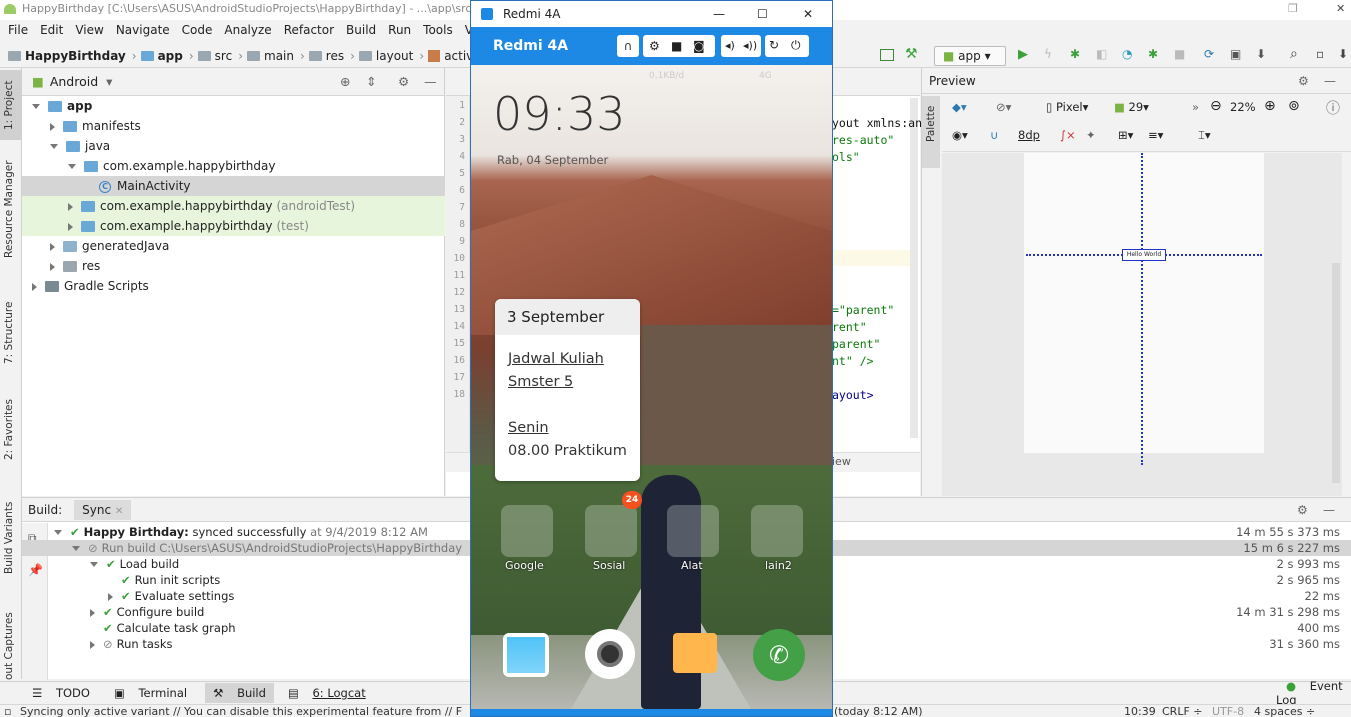  Describe the element at coordinates (1340, 9) in the screenshot. I see `close-window-button: ✕` at that location.